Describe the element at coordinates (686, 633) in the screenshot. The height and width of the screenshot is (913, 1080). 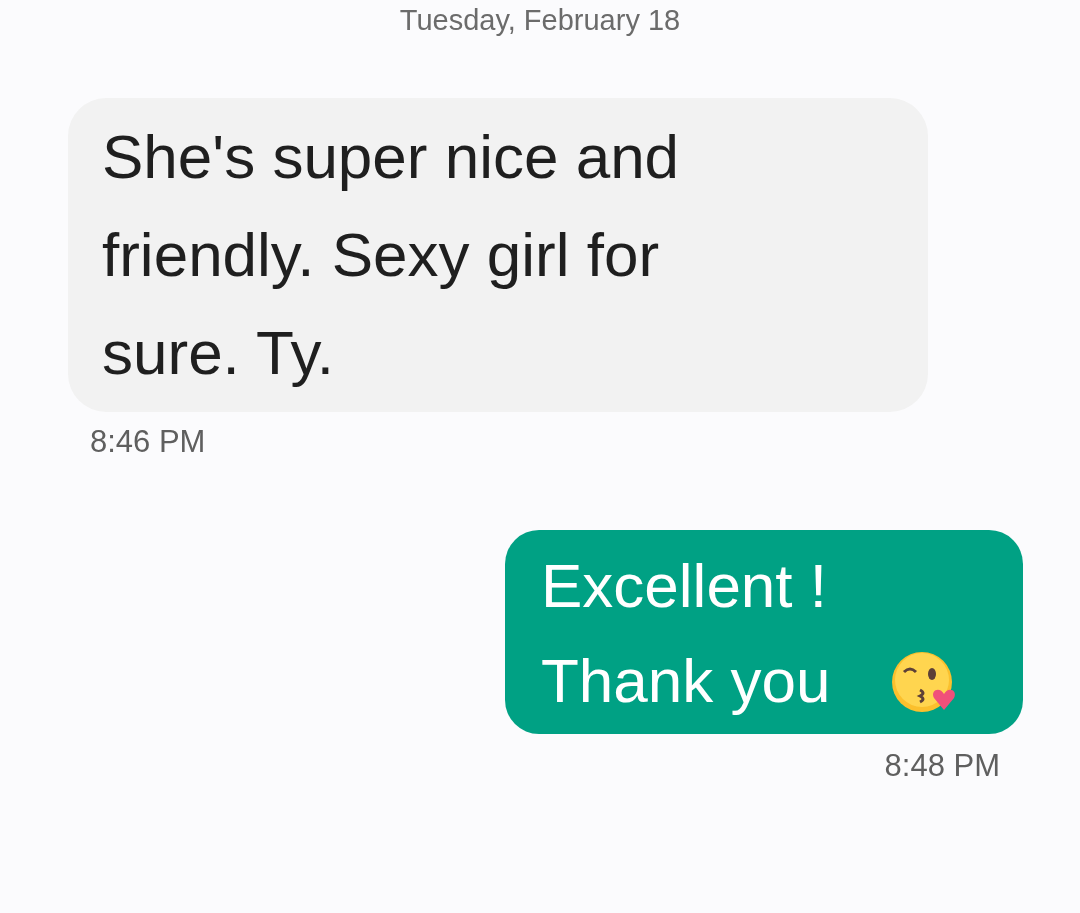
I see `message-text: Excellent ! Thank you` at that location.